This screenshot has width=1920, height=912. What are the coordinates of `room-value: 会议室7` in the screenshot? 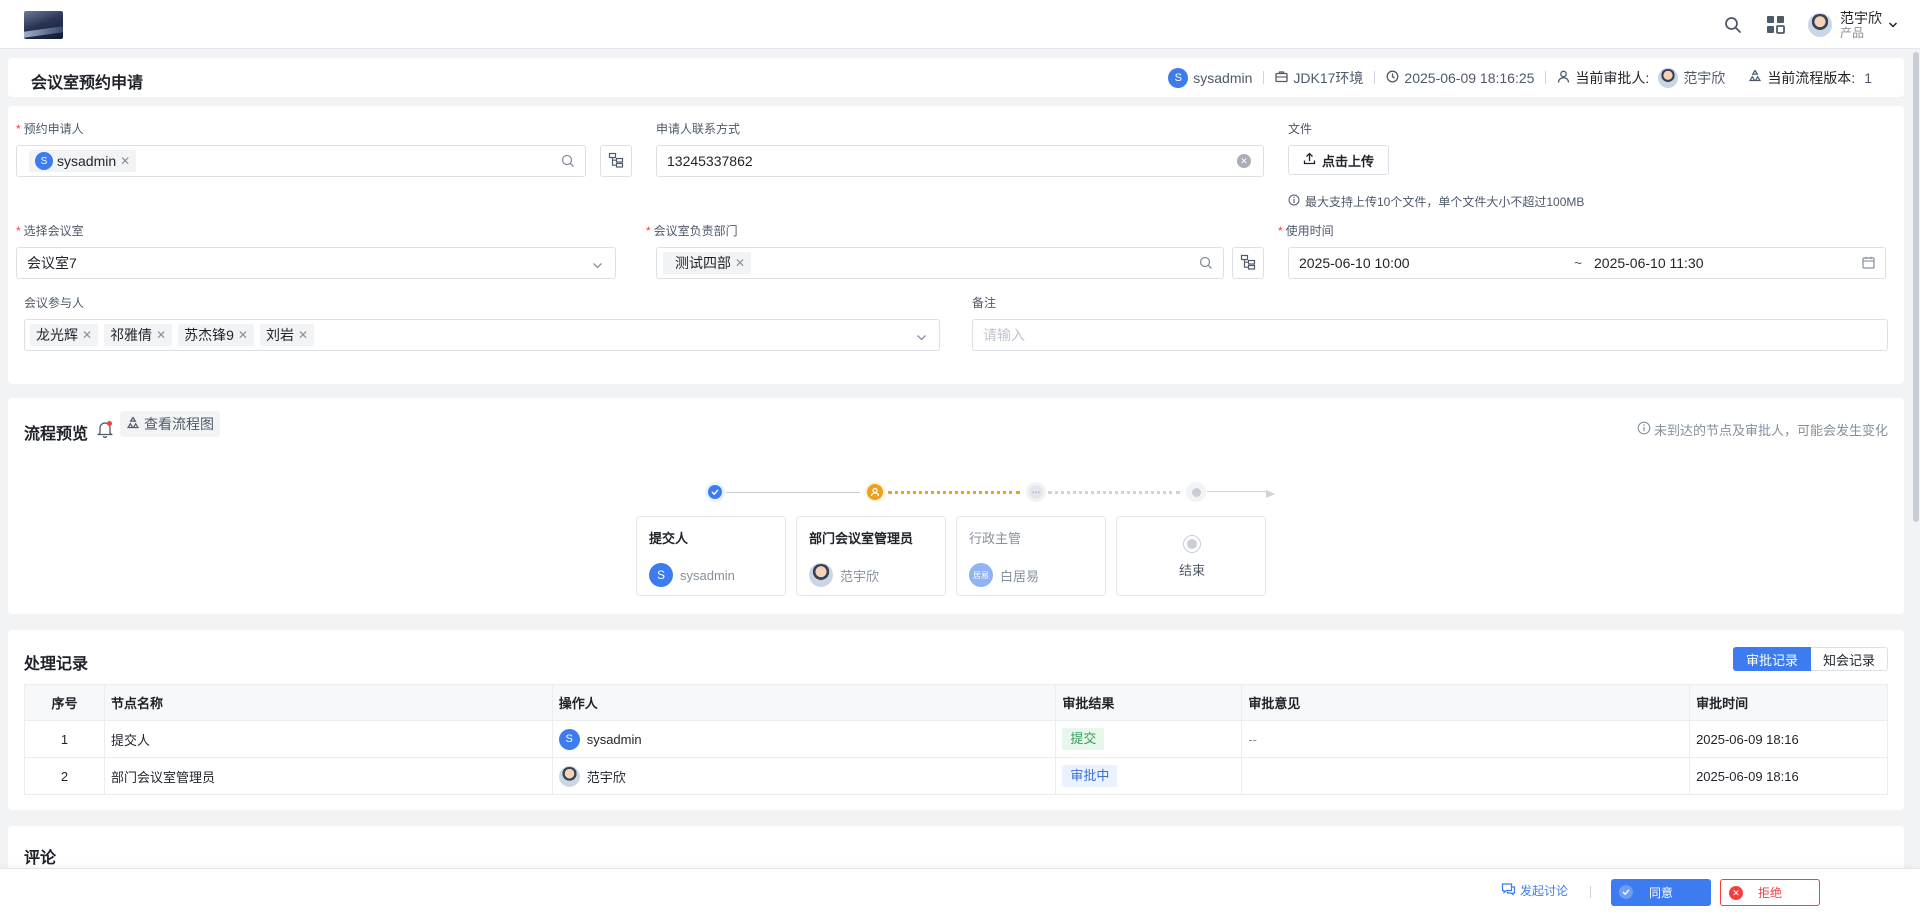 It's located at (52, 263).